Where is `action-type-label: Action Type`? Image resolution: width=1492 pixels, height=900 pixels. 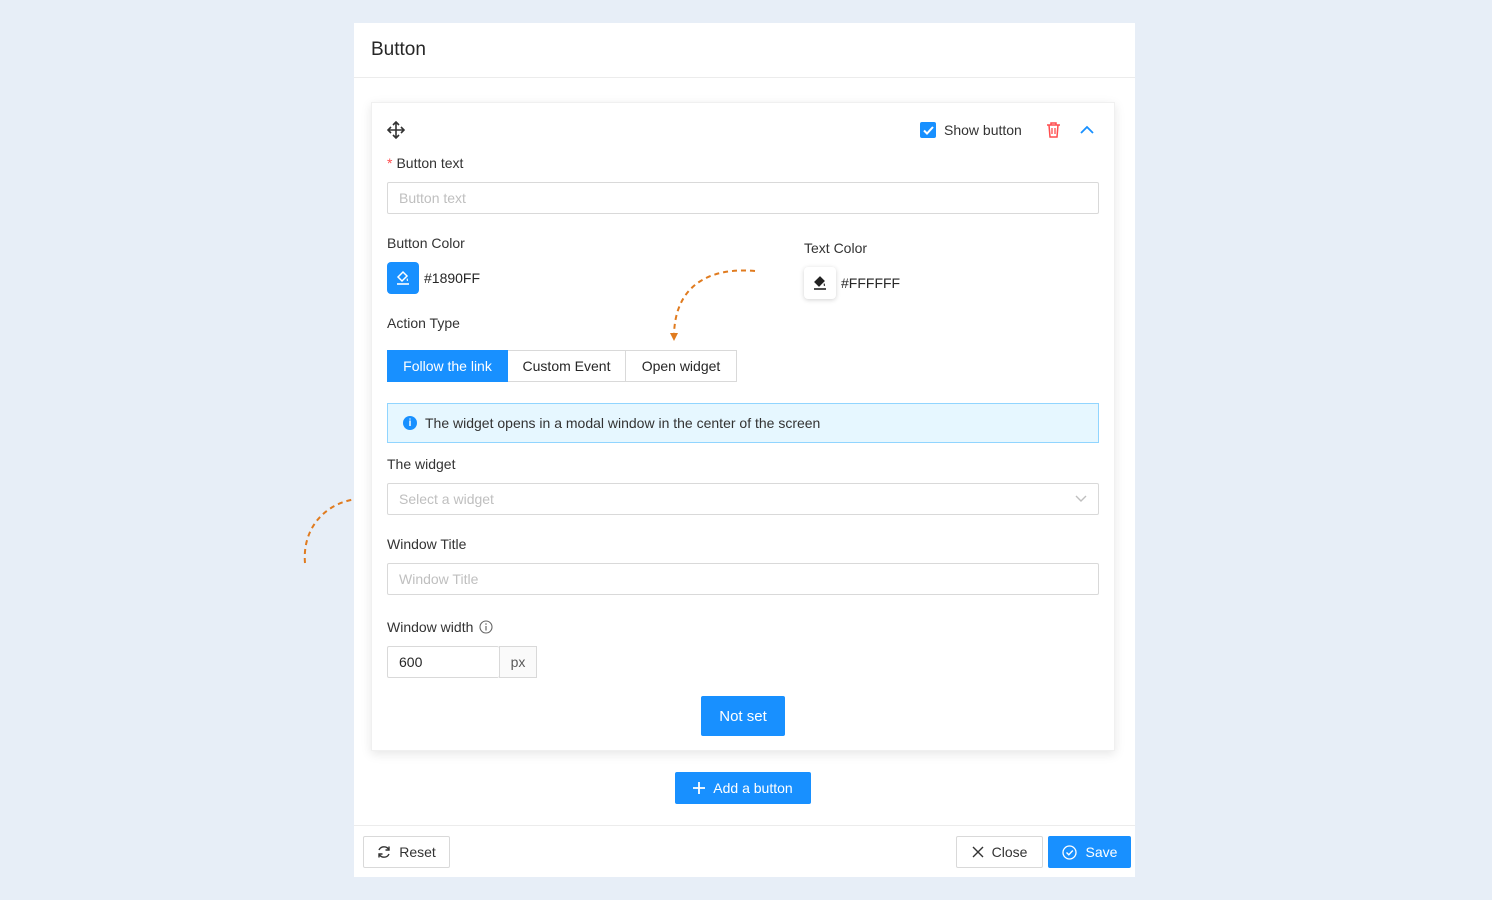
action-type-label: Action Type is located at coordinates (423, 323).